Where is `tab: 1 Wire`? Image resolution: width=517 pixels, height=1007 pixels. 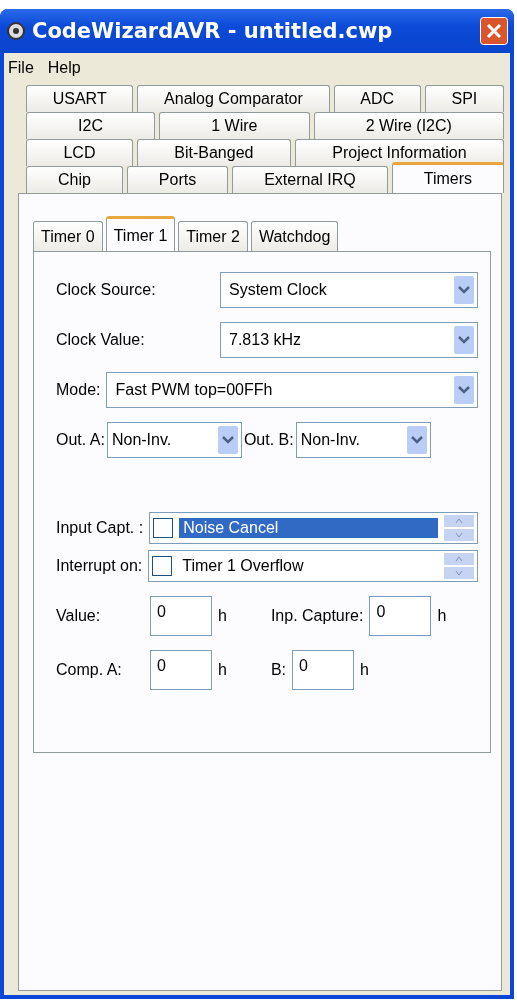
tab: 1 Wire is located at coordinates (234, 125).